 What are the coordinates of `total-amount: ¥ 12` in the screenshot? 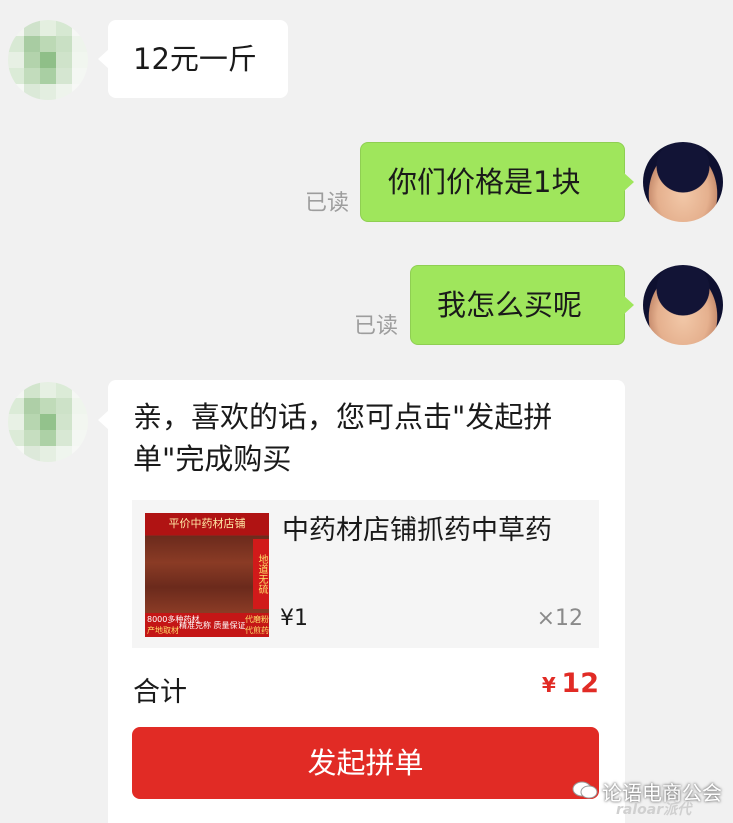 It's located at (570, 683).